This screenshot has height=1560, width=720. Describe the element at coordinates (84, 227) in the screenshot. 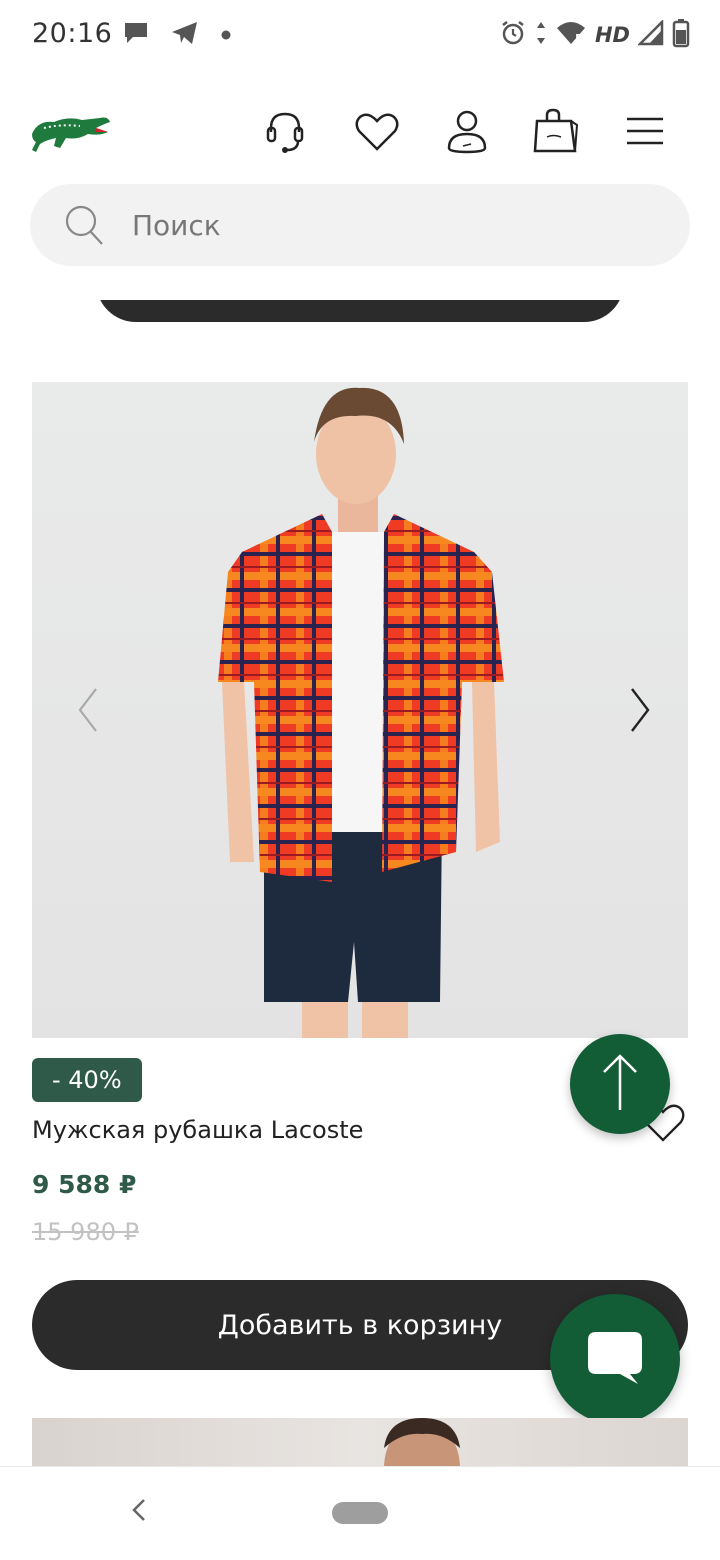

I see `search-icon` at that location.